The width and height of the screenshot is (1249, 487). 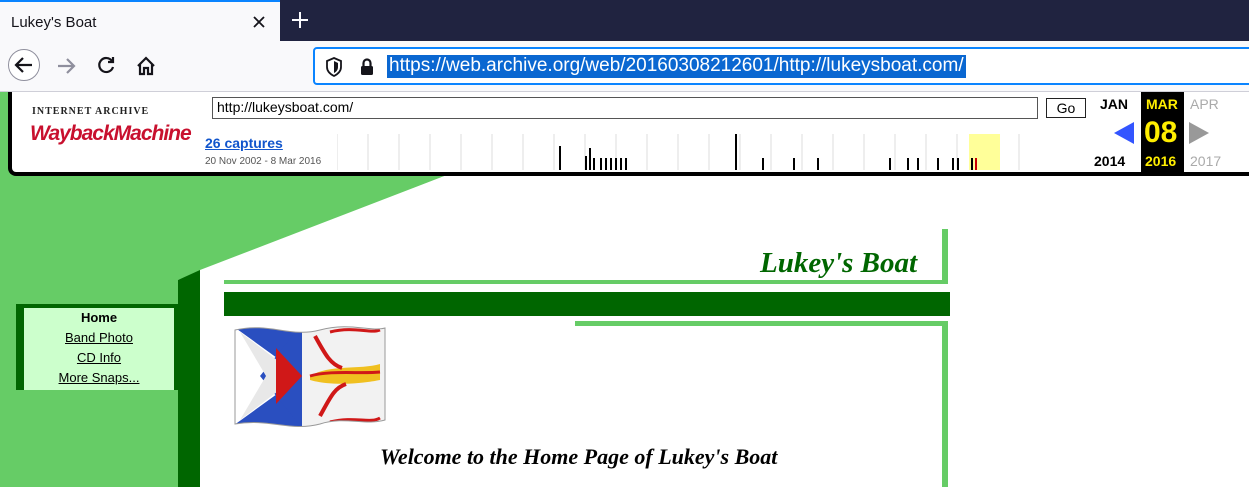 What do you see at coordinates (24, 65) in the screenshot?
I see `back-arrow-icon` at bounding box center [24, 65].